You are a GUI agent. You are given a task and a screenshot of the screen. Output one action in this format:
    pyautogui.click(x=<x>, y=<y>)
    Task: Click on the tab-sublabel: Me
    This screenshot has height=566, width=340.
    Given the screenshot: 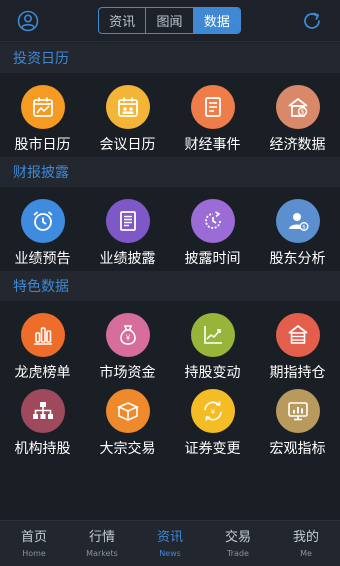 What is the action you would take?
    pyautogui.click(x=306, y=553)
    